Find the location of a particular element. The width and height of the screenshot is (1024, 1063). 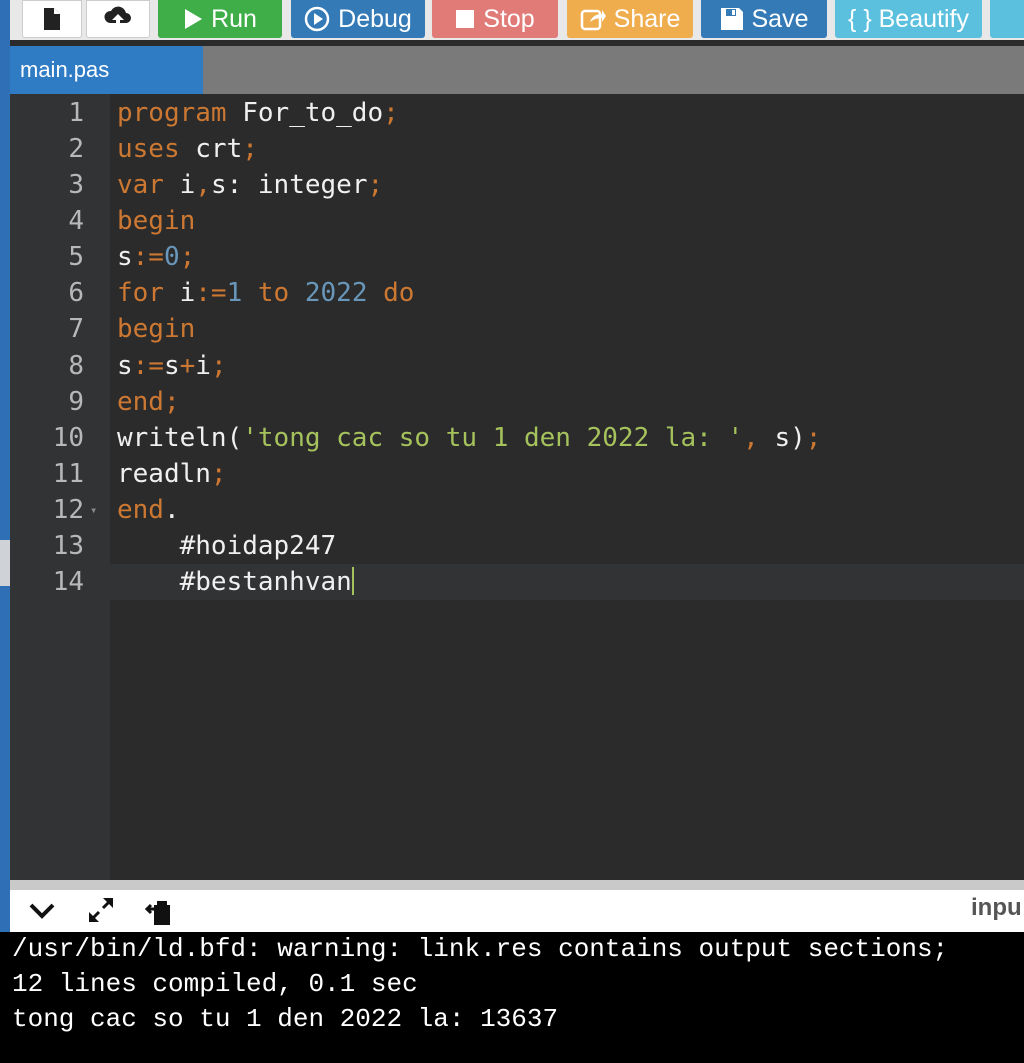

code-line: 1 program For_to_do; is located at coordinates (517, 113).